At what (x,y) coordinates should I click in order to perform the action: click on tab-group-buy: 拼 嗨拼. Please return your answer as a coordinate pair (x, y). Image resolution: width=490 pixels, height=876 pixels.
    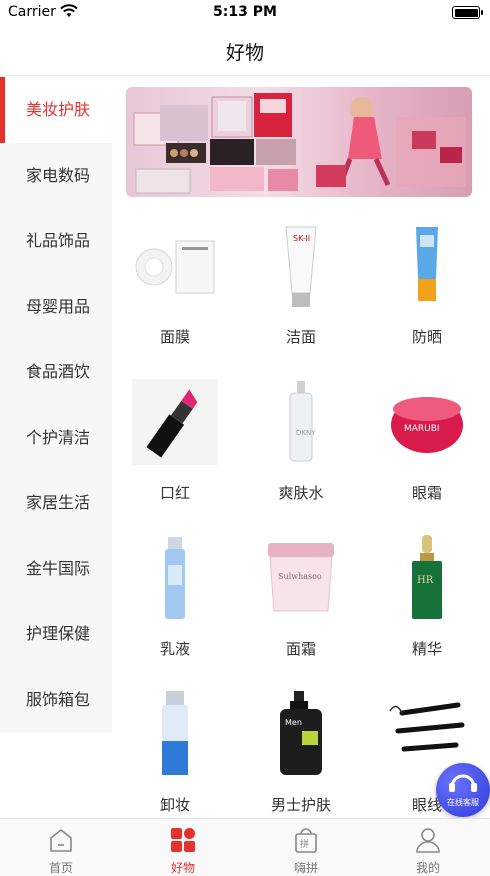
    Looking at the image, I should click on (306, 847).